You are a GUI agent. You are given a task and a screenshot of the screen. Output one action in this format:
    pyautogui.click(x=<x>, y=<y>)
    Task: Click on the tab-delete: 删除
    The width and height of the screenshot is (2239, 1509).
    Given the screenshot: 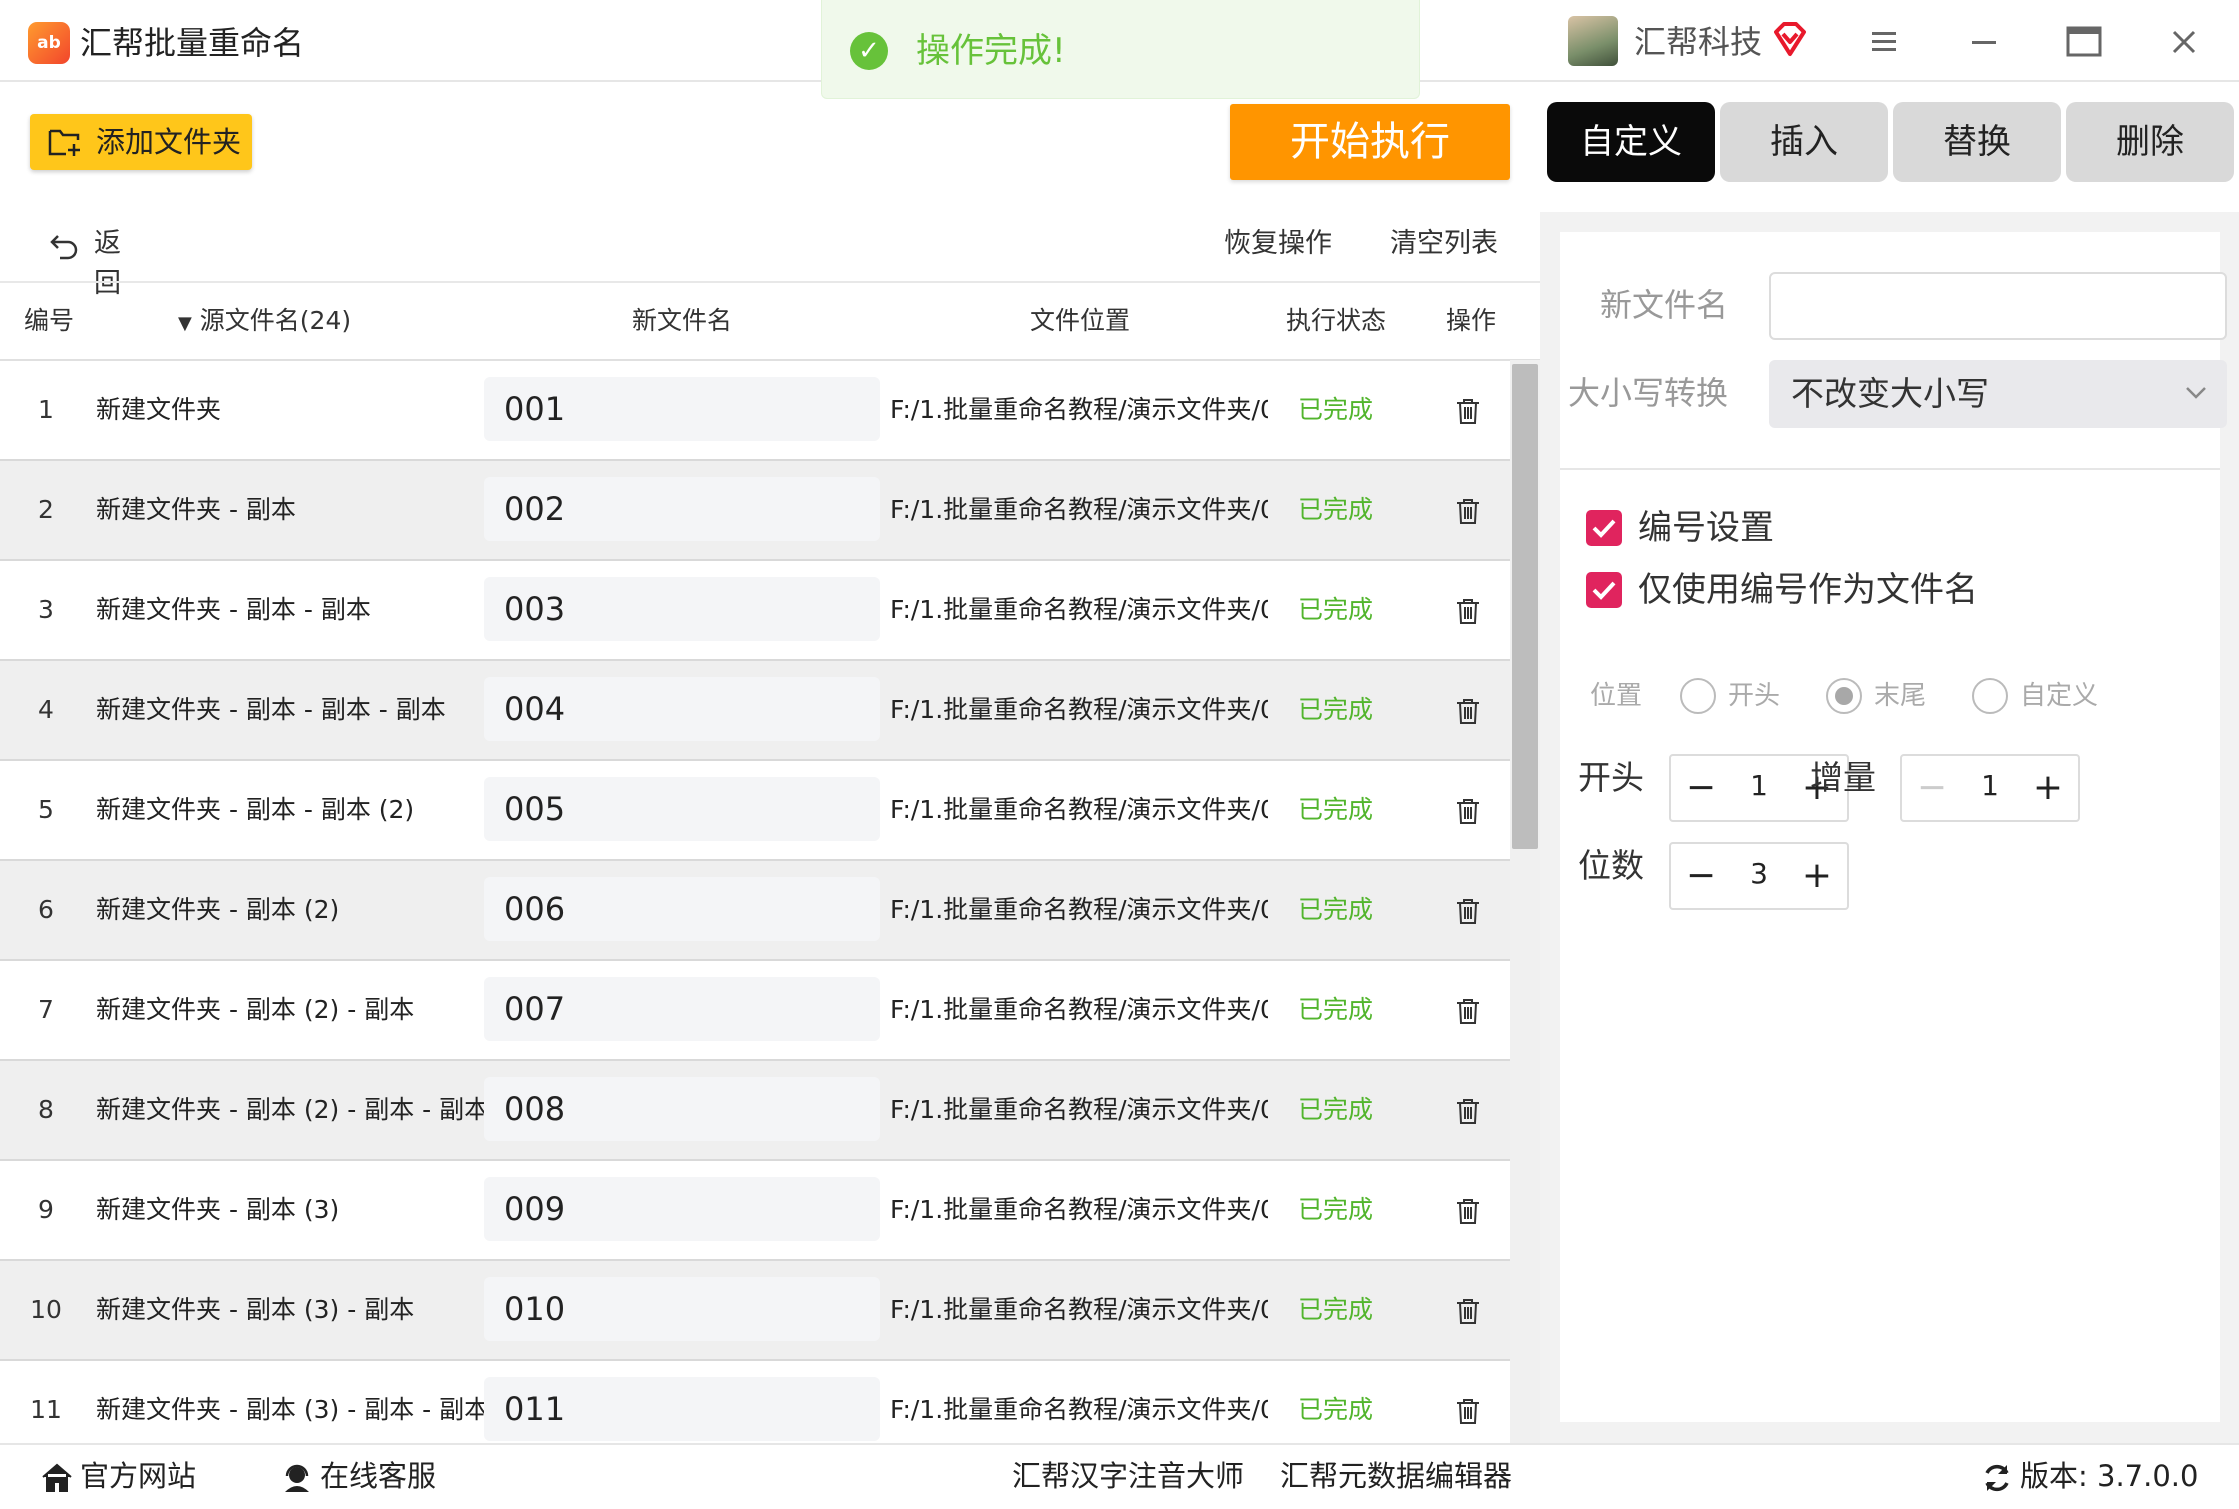 What is the action you would take?
    pyautogui.click(x=2150, y=142)
    